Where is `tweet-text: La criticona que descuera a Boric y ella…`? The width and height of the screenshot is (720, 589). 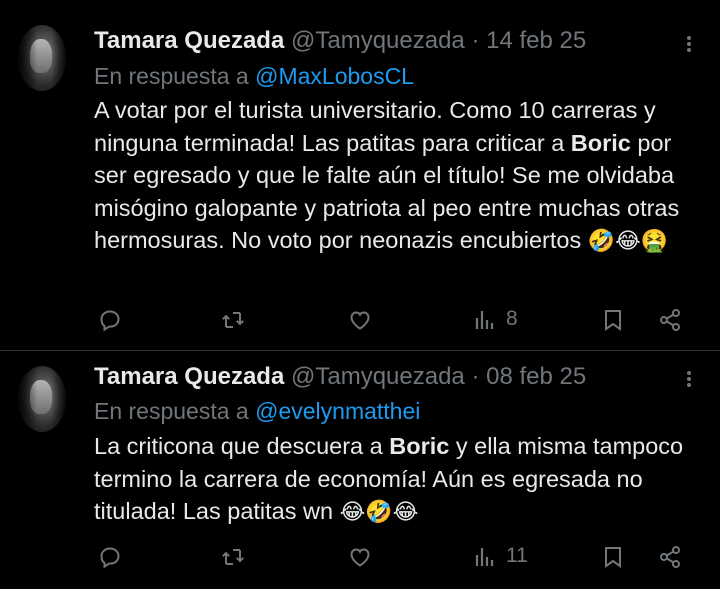 tweet-text: La criticona que descuera a Boric y ella… is located at coordinates (400, 480).